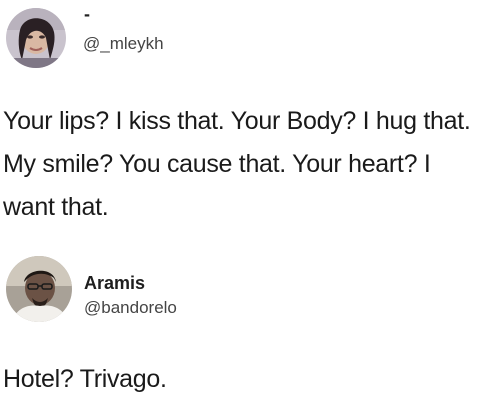 The width and height of the screenshot is (483, 402). Describe the element at coordinates (130, 308) in the screenshot. I see `user-handle: @bandorelo` at that location.